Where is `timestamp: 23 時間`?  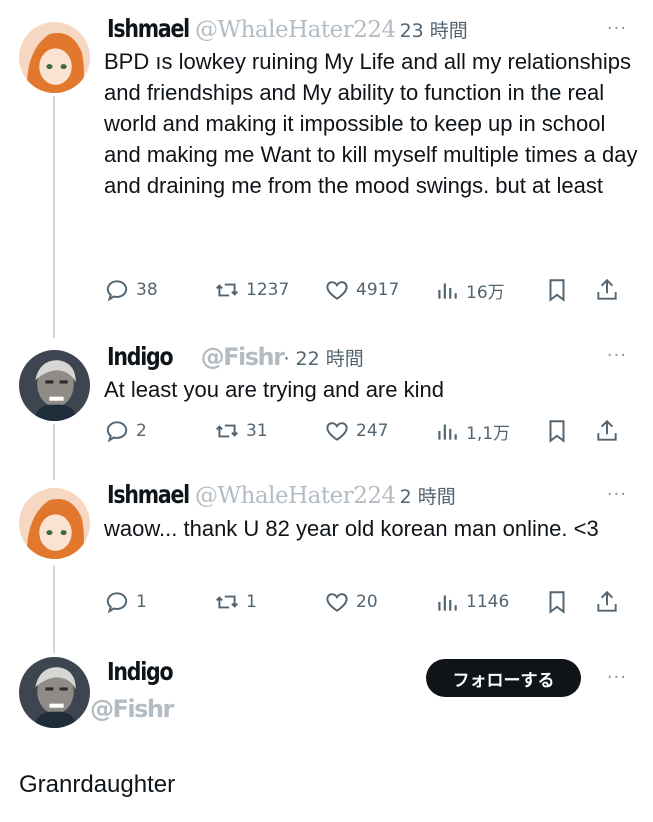
timestamp: 23 時間 is located at coordinates (434, 29).